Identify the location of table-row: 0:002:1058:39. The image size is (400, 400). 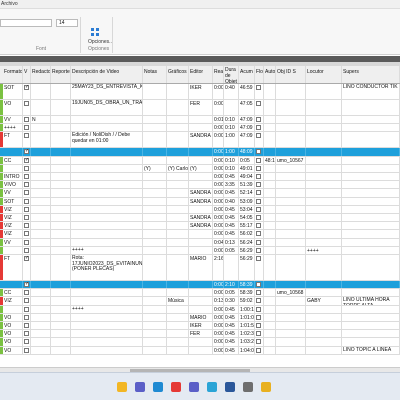
(200, 285).